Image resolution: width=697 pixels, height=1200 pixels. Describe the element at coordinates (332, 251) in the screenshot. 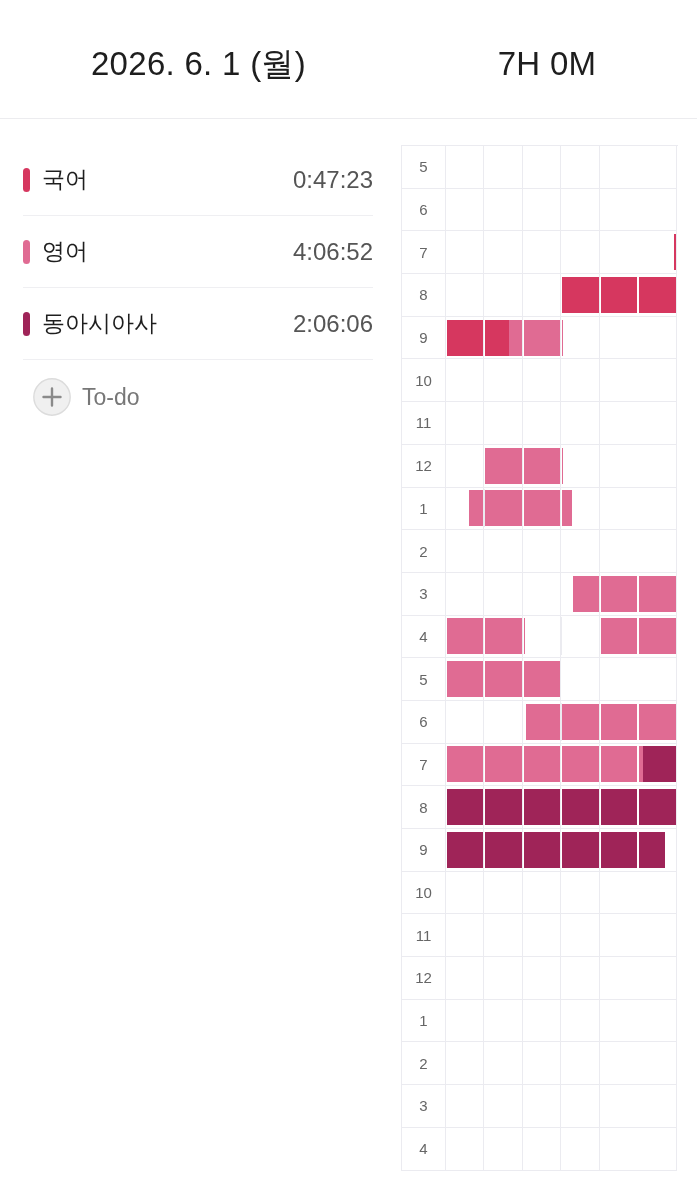

I see `study-time: 4:06:52` at that location.